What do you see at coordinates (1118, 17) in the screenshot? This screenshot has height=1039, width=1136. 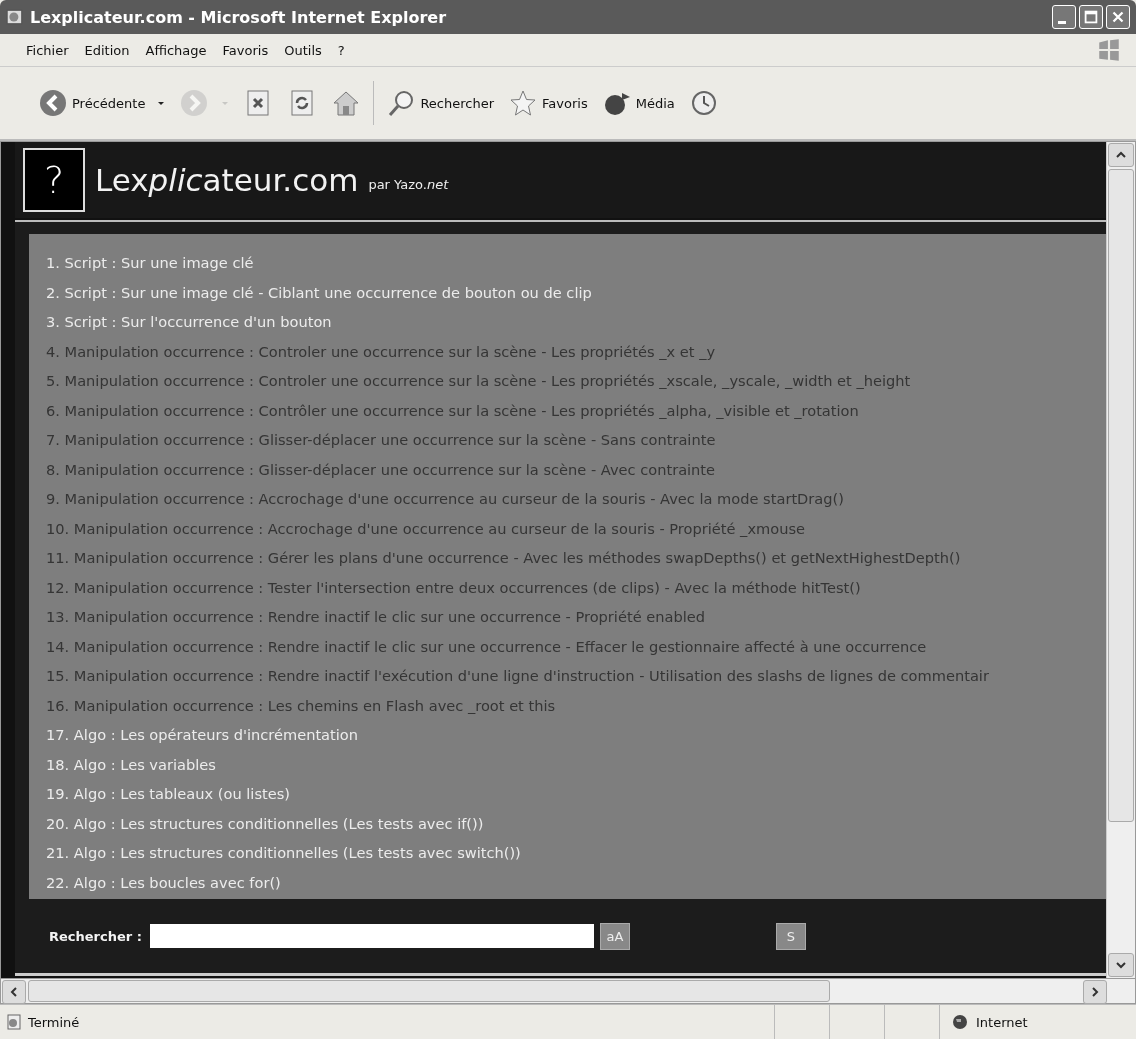 I see `close-button` at bounding box center [1118, 17].